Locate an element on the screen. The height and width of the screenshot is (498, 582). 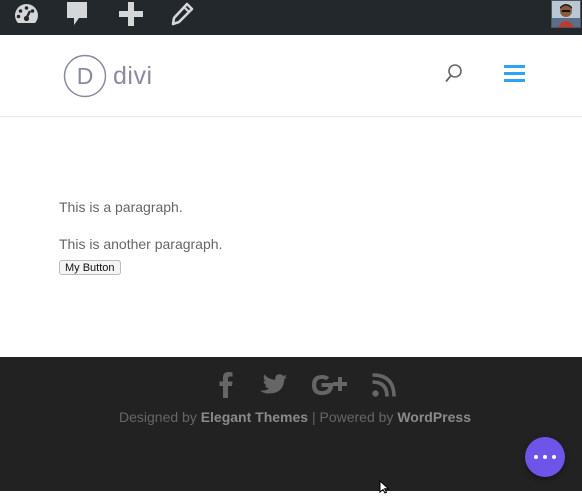
avatar is located at coordinates (566, 14).